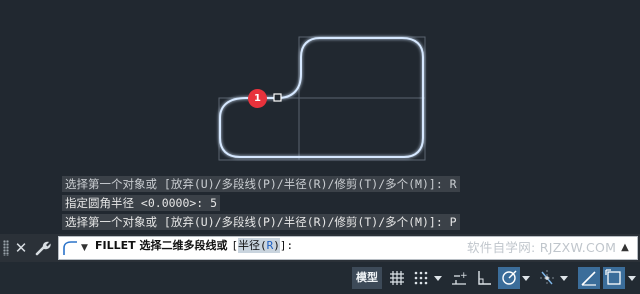 The image size is (640, 294). I want to click on command-prompt-text: 选择二维多段线或, so click(185, 245).